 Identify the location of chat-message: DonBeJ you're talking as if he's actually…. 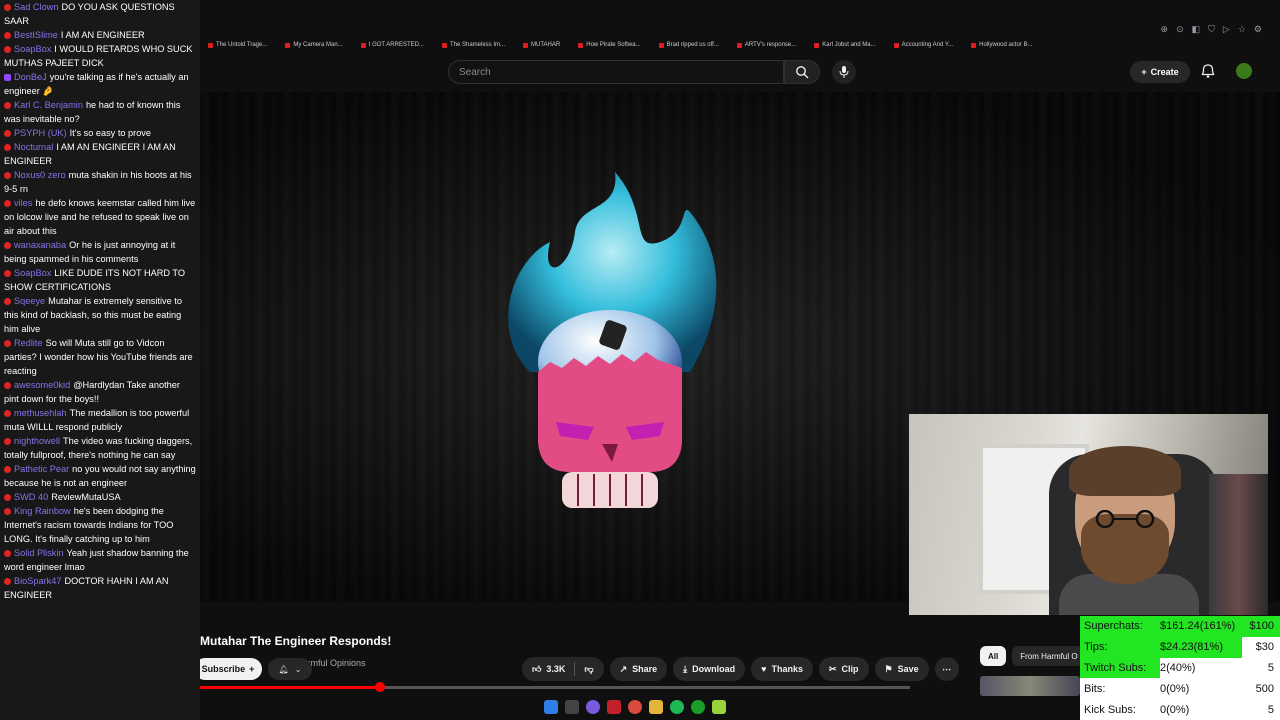
(100, 84).